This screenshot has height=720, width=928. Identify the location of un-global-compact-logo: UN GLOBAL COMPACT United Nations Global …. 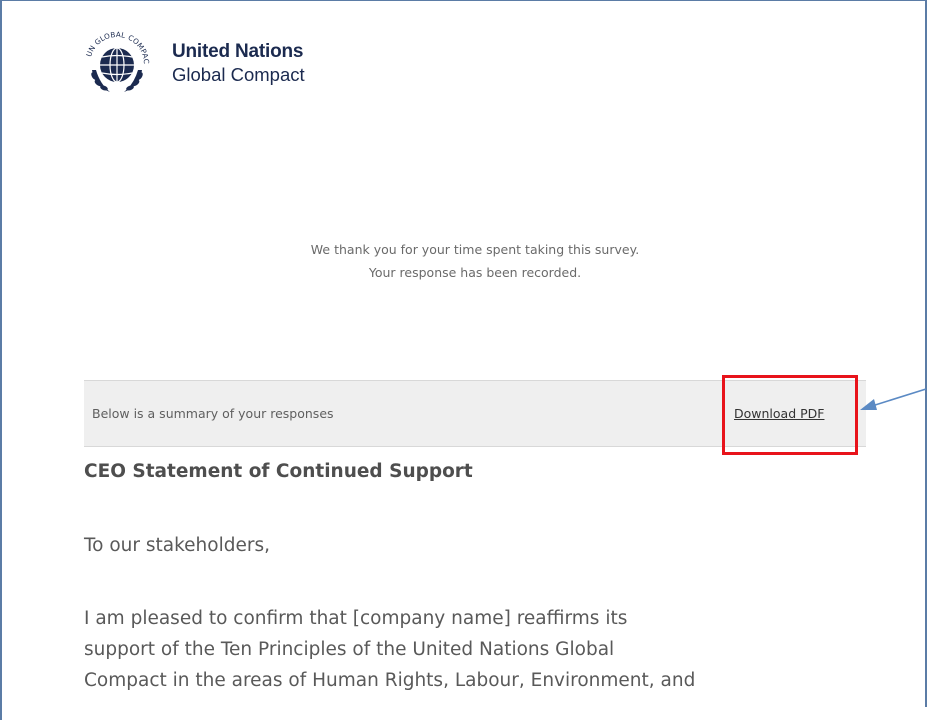
(208, 60).